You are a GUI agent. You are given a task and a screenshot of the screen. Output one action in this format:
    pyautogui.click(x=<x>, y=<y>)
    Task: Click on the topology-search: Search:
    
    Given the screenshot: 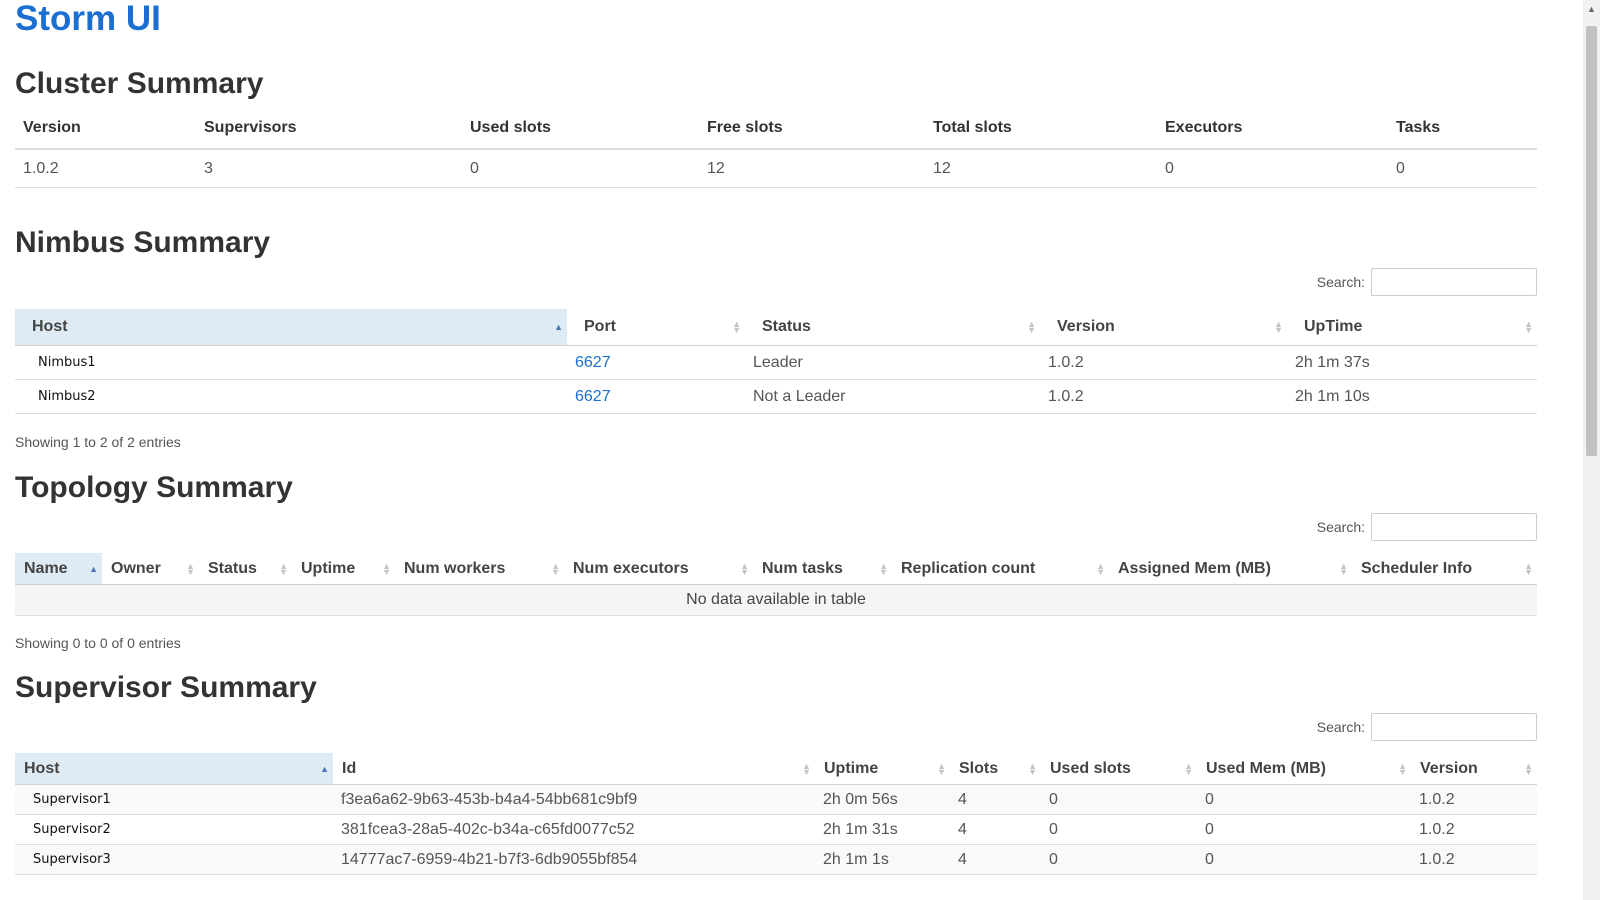 What is the action you would take?
    pyautogui.click(x=1427, y=527)
    